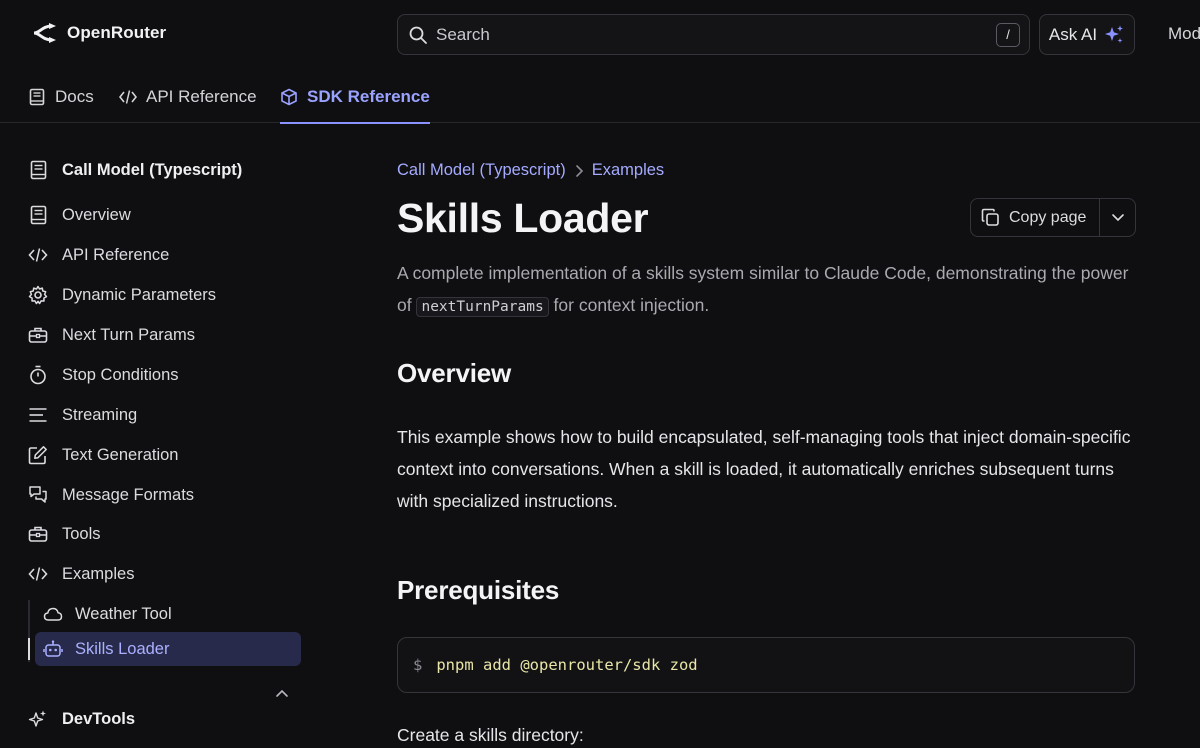 The height and width of the screenshot is (748, 1200). What do you see at coordinates (418, 35) in the screenshot?
I see `search-icon` at bounding box center [418, 35].